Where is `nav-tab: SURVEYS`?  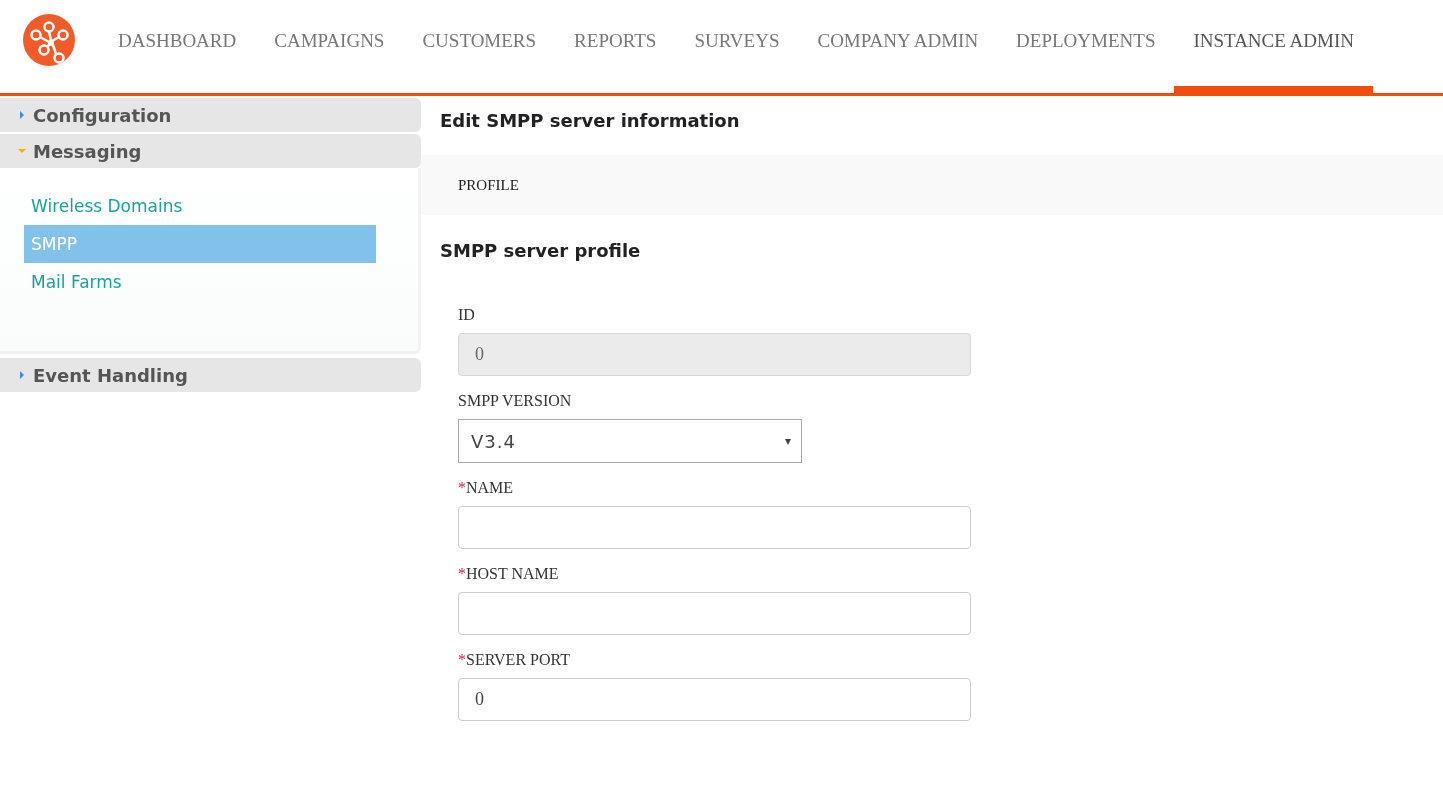
nav-tab: SURVEYS is located at coordinates (737, 46).